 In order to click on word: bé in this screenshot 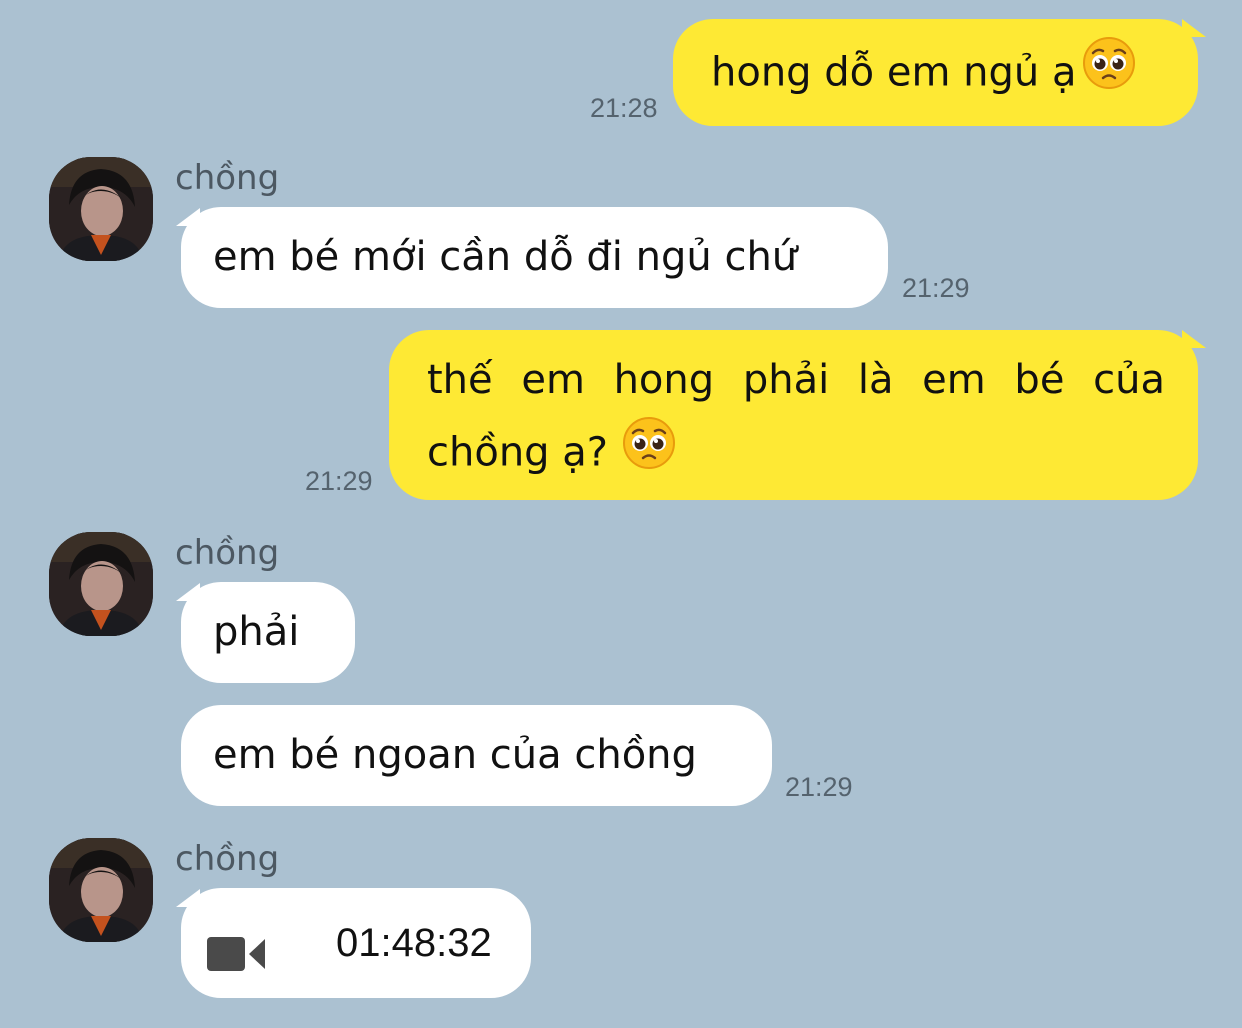, I will do `click(1039, 380)`.